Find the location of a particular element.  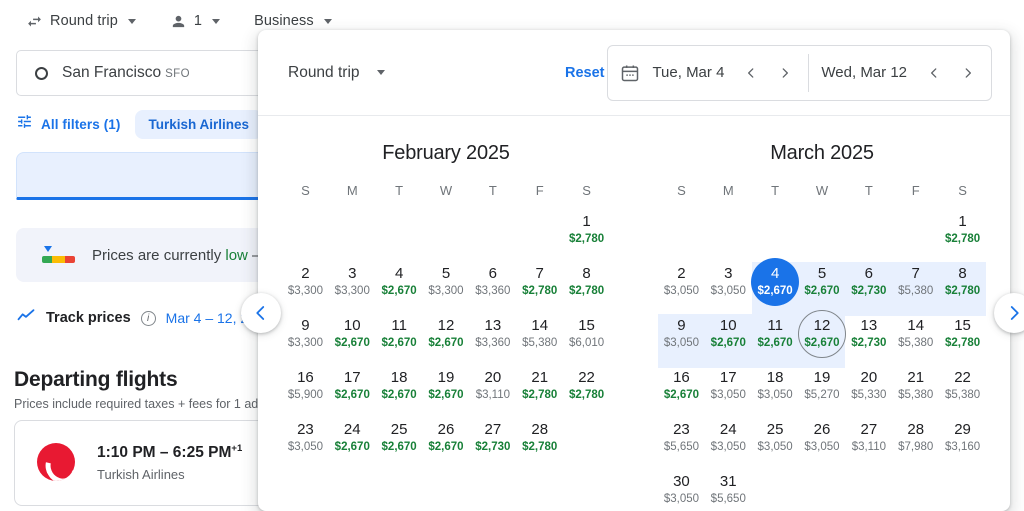

calendar-day: 9 $3,050 is located at coordinates (681, 338).